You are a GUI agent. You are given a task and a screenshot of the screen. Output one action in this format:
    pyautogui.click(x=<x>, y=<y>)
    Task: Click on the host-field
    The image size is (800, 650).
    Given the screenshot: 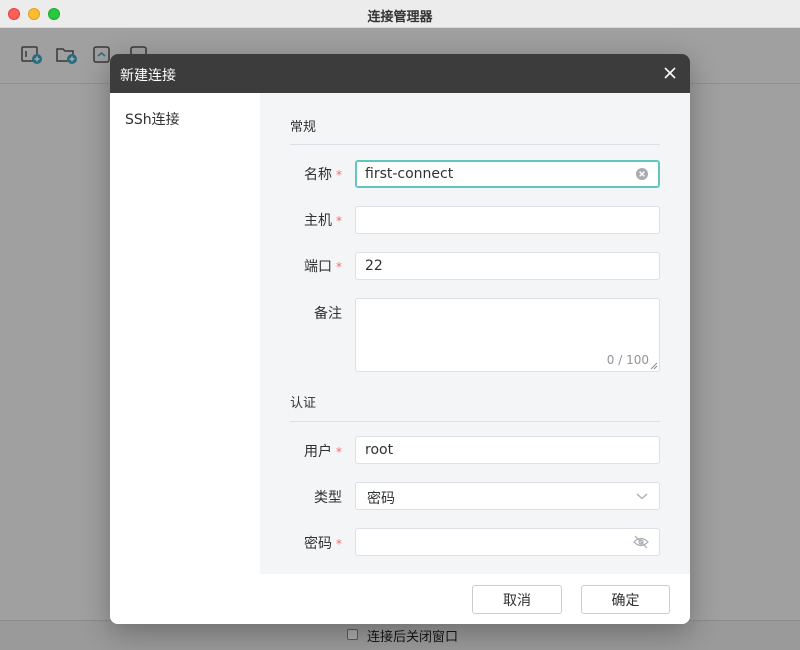 What is the action you would take?
    pyautogui.click(x=507, y=220)
    